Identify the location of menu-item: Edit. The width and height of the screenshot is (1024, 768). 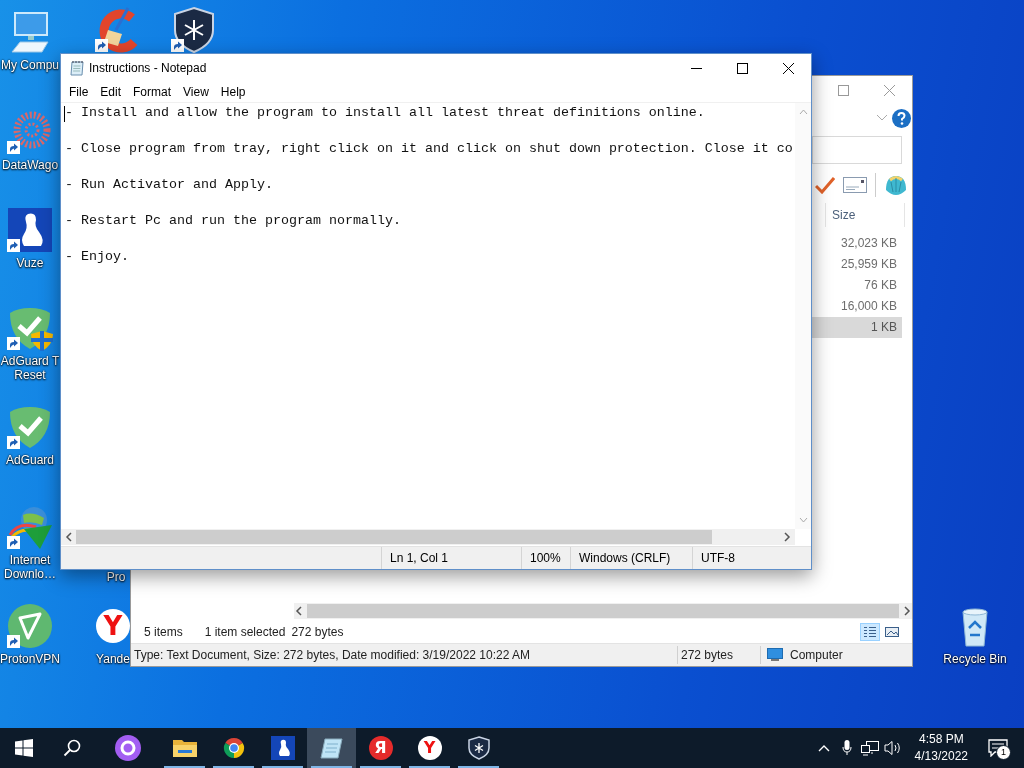
(111, 92).